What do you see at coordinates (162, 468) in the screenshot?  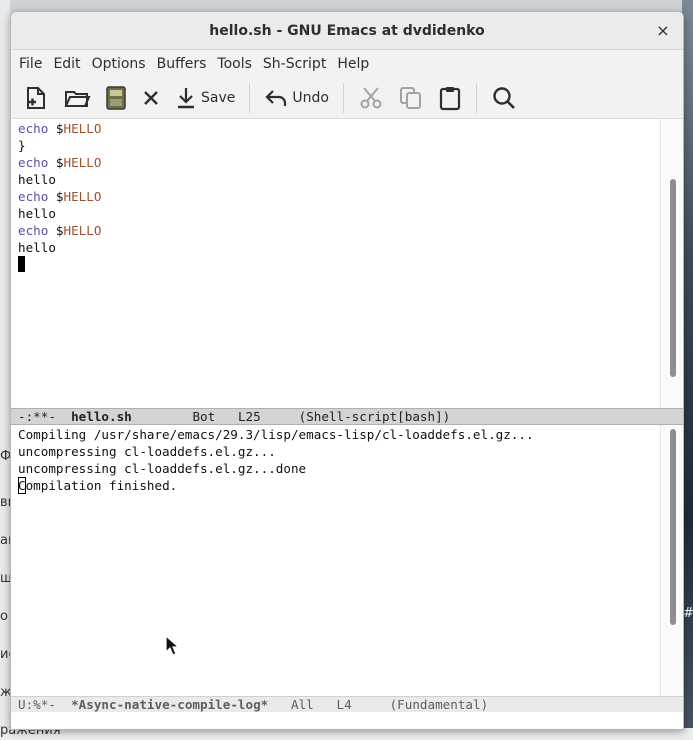 I see `log-line: uncompressing cl-loaddefs.el.gz...done` at bounding box center [162, 468].